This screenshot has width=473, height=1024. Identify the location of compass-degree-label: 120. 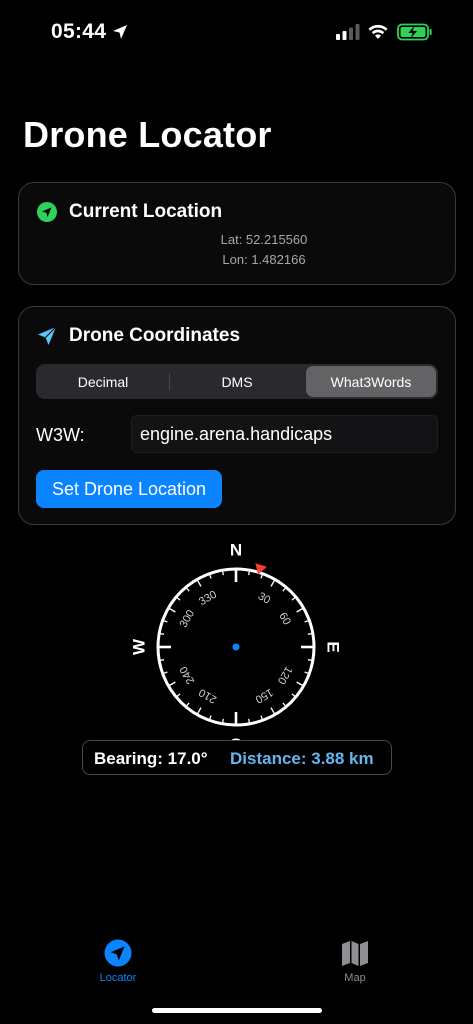
(285, 675).